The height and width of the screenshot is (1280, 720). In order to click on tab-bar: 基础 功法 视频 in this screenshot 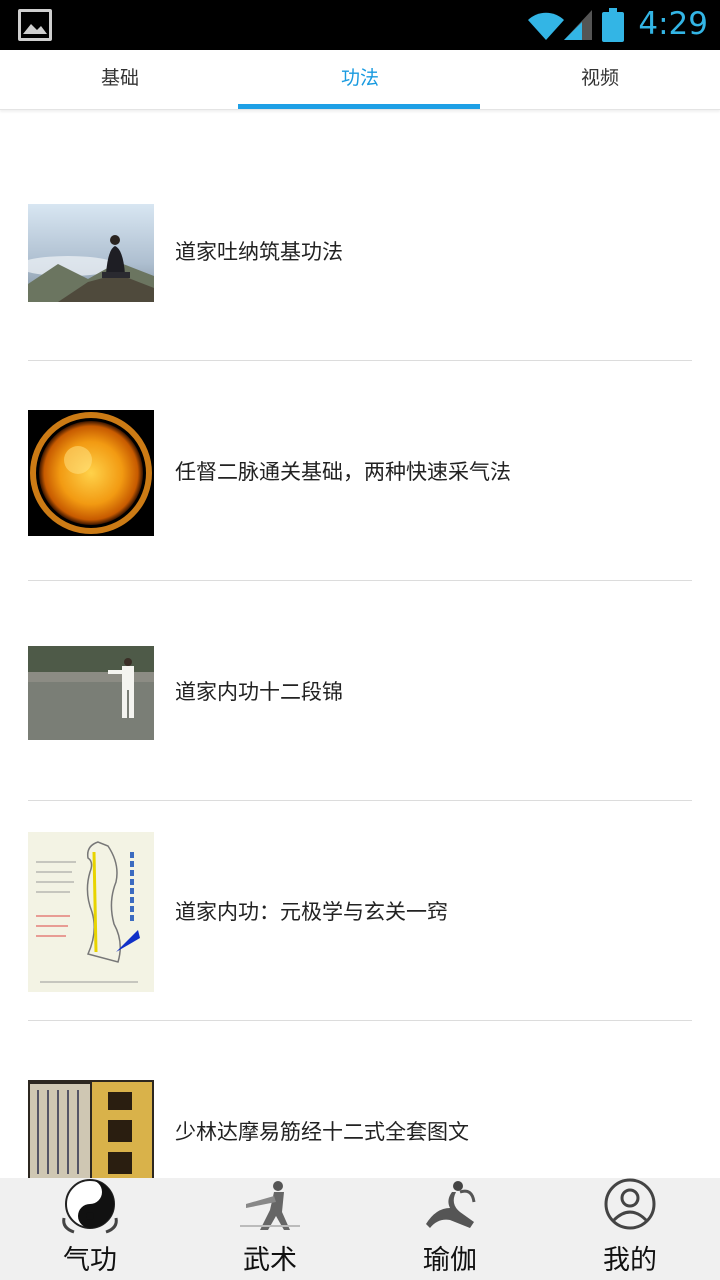, I will do `click(360, 80)`.